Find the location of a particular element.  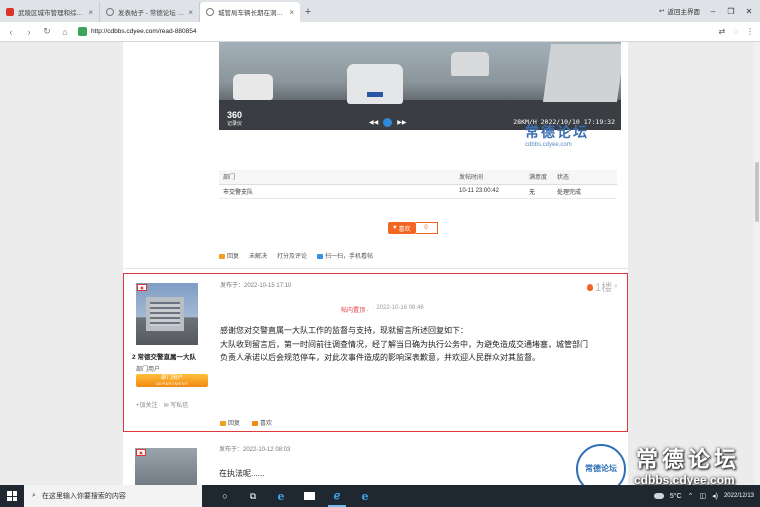

browser-app-icon: ℯ is located at coordinates (337, 496).